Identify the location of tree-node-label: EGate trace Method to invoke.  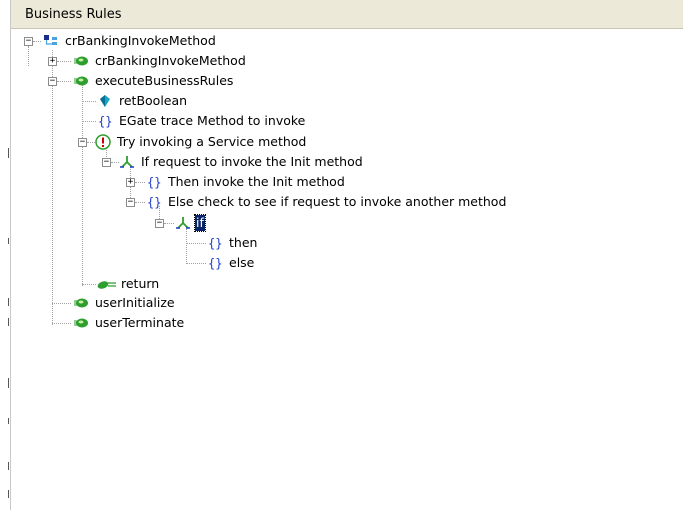
(212, 120).